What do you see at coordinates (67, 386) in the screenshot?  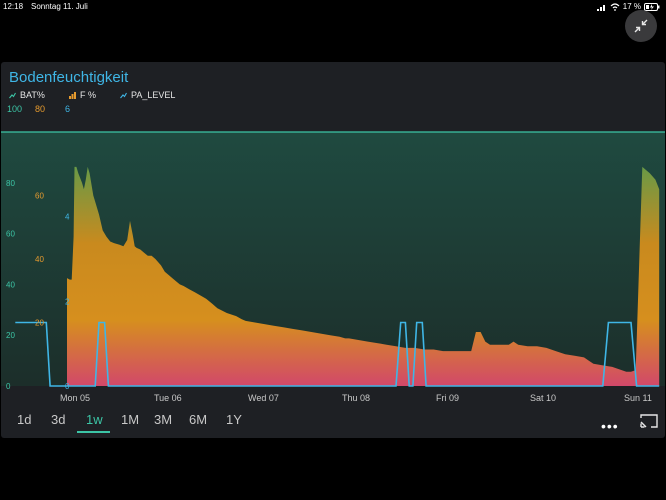 I see `y-tick-pa: 0` at bounding box center [67, 386].